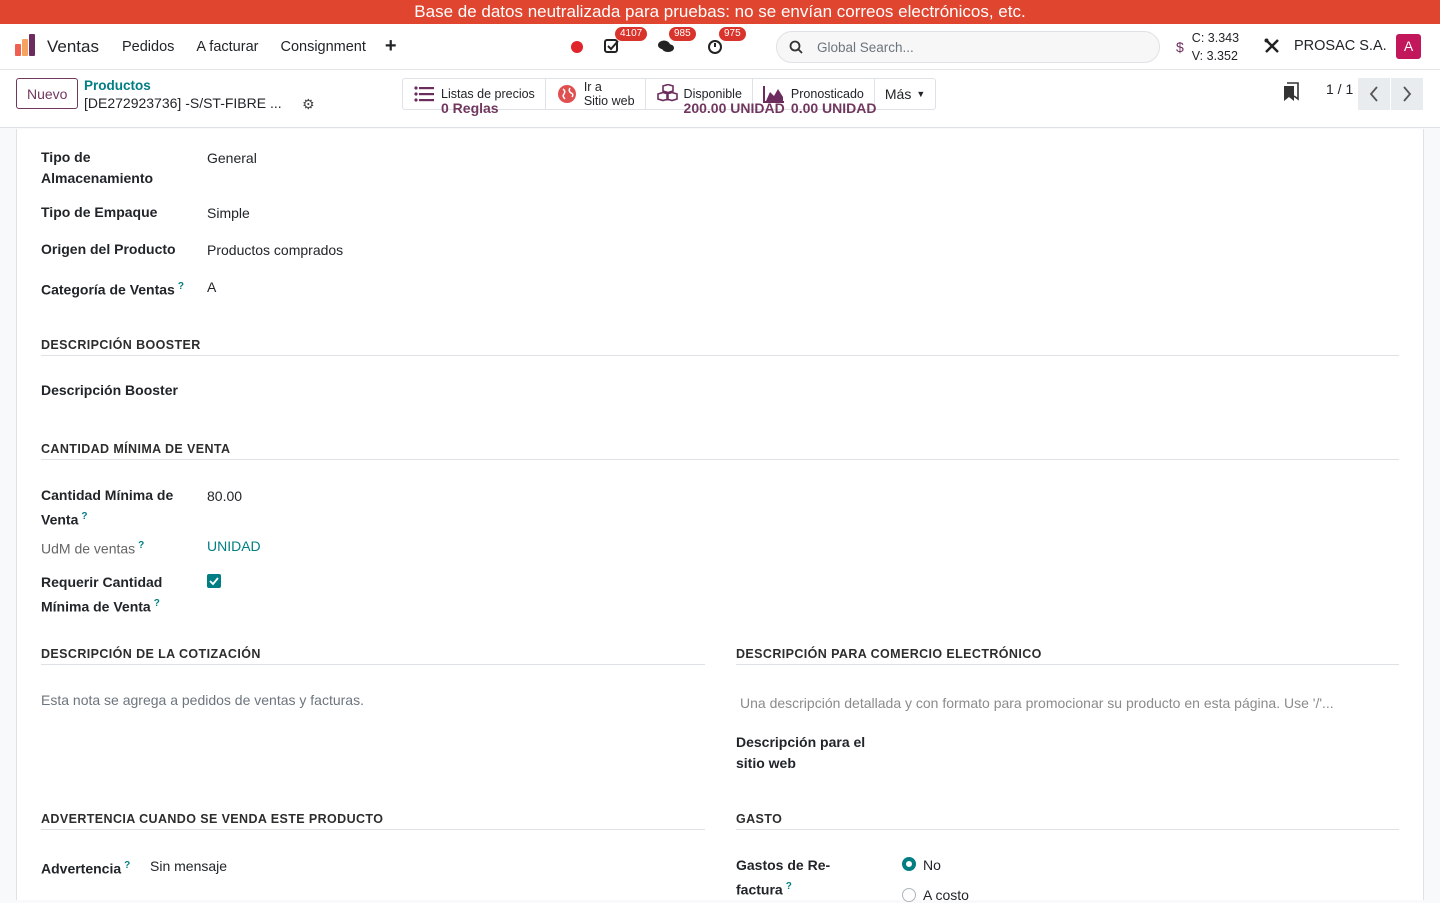 The width and height of the screenshot is (1440, 903). What do you see at coordinates (1339, 89) in the screenshot?
I see `pager-value: 1 / 1` at bounding box center [1339, 89].